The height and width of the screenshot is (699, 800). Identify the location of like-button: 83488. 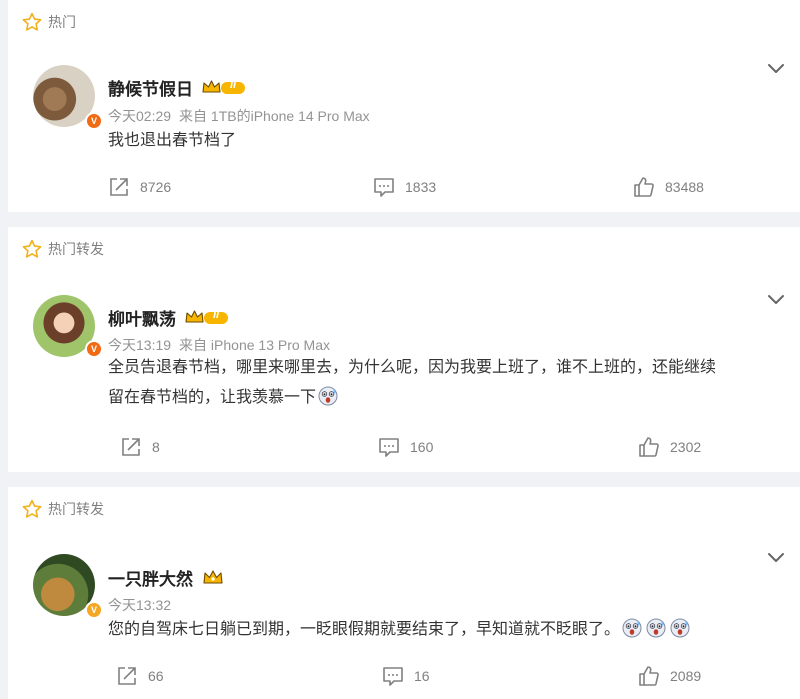
(668, 187).